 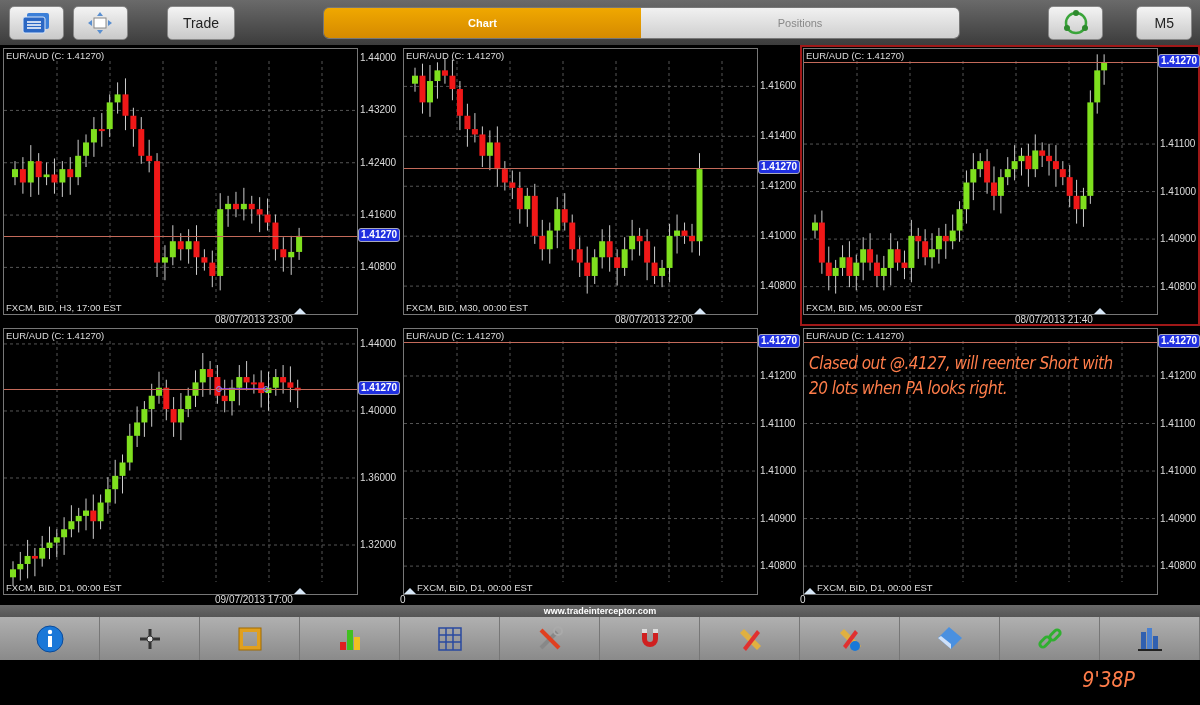 I want to click on price-axis-label: 1.32000, so click(x=378, y=544).